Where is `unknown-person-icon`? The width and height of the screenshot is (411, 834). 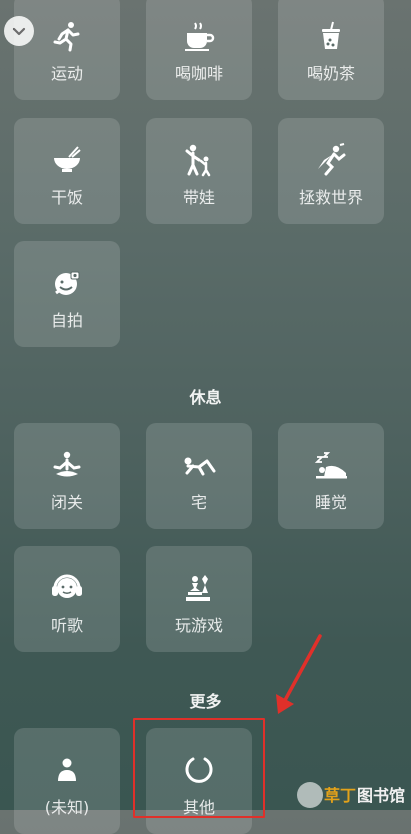 unknown-person-icon is located at coordinates (67, 770).